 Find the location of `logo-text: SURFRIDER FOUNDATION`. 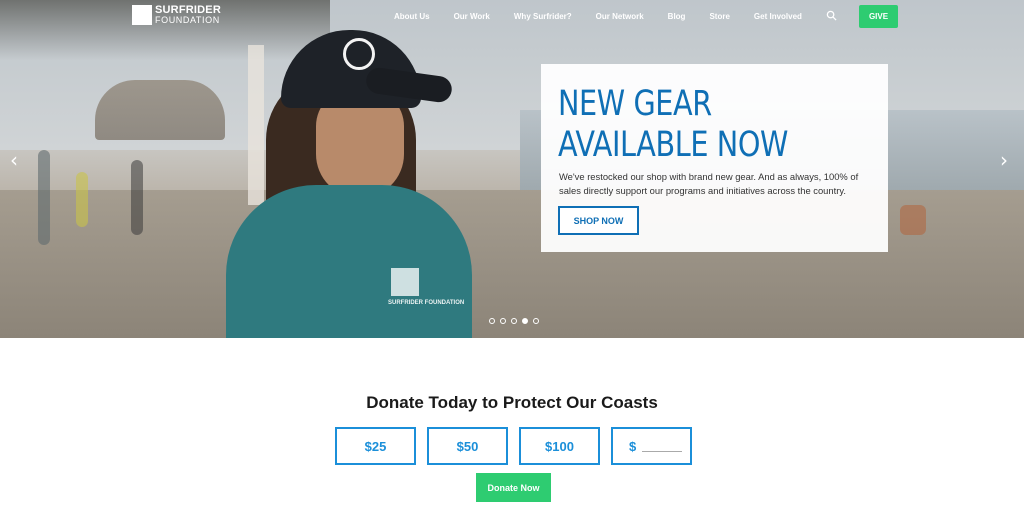

logo-text: SURFRIDER FOUNDATION is located at coordinates (188, 15).